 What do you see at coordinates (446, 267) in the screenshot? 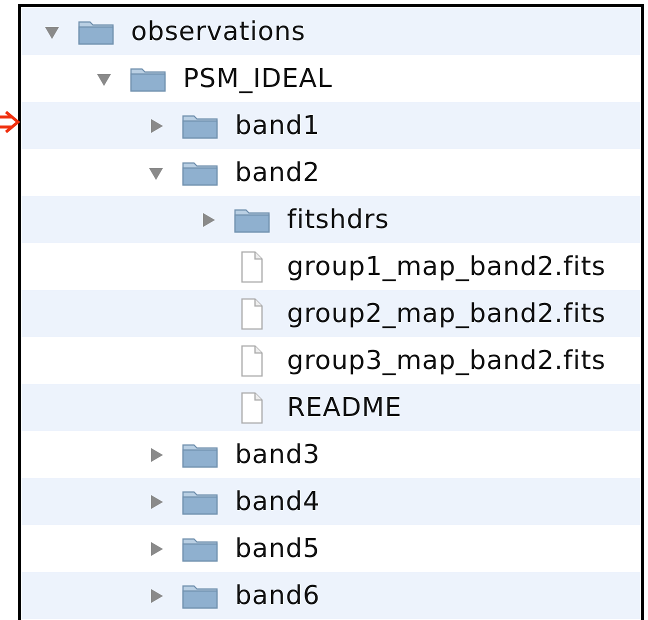
I see `file-name: group1_map_band2.fits` at bounding box center [446, 267].